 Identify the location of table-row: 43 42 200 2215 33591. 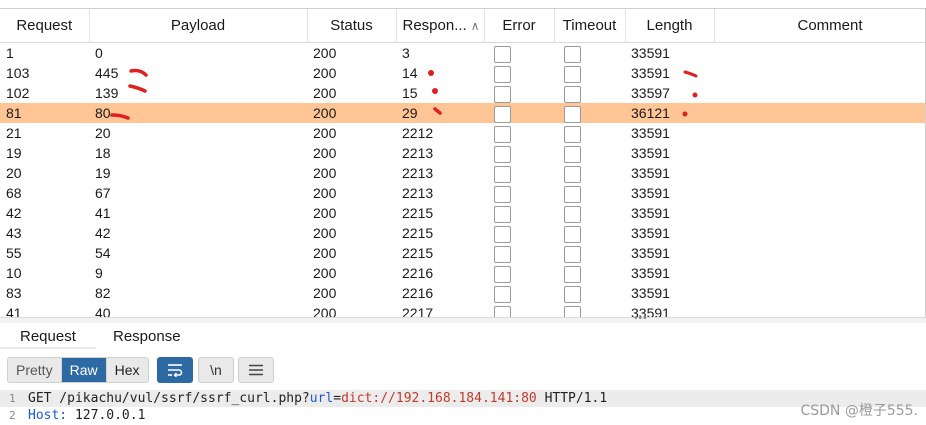
(463, 233).